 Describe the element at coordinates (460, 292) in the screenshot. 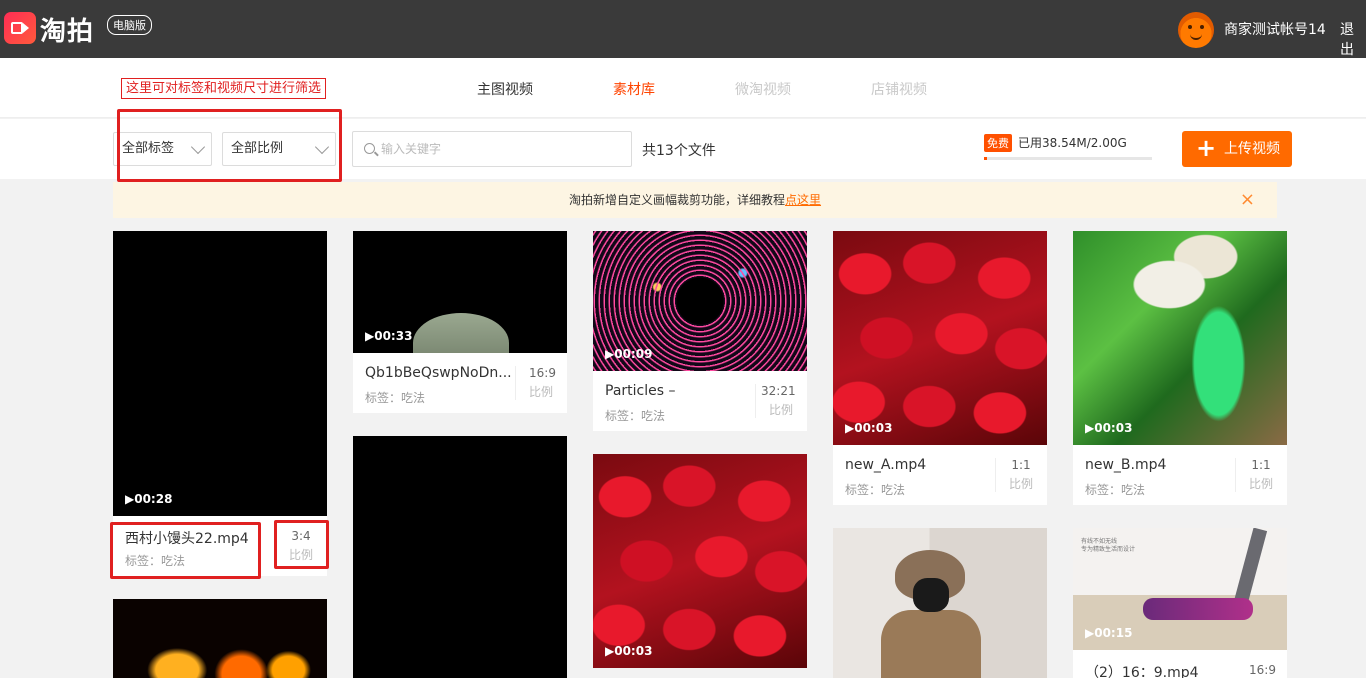

I see `video-thumbnail: ▶00:33` at that location.